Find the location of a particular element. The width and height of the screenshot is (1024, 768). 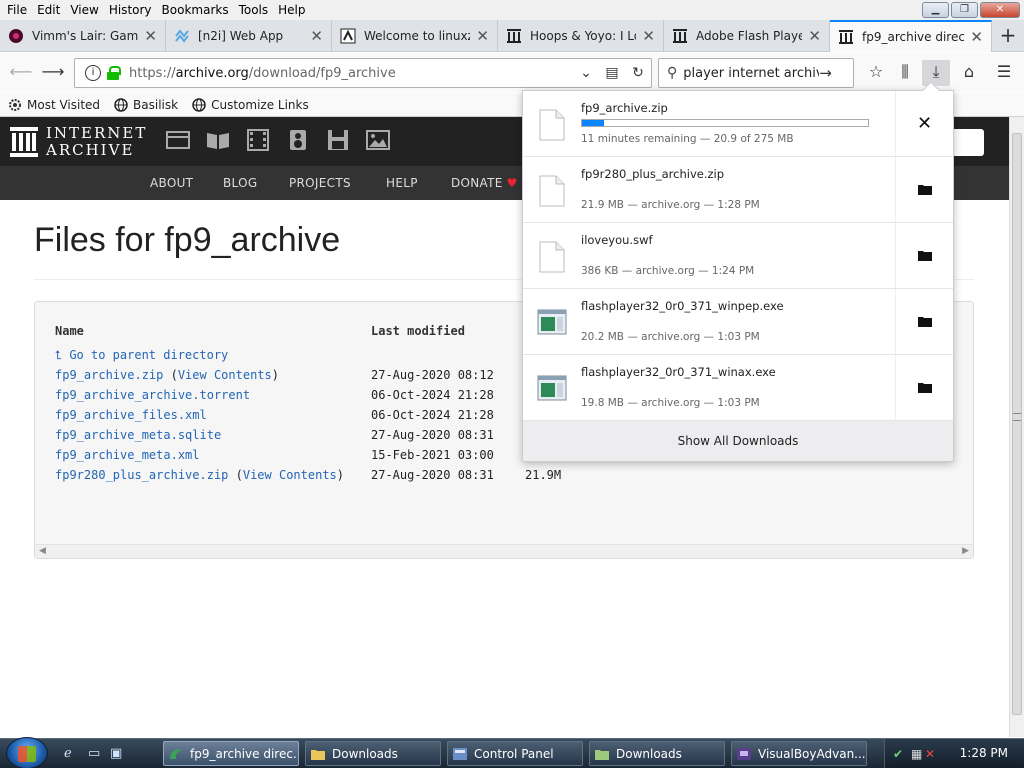

tab-hoops-yoyo: Hoops & Yoyo: I Lo ✕ is located at coordinates (581, 36).